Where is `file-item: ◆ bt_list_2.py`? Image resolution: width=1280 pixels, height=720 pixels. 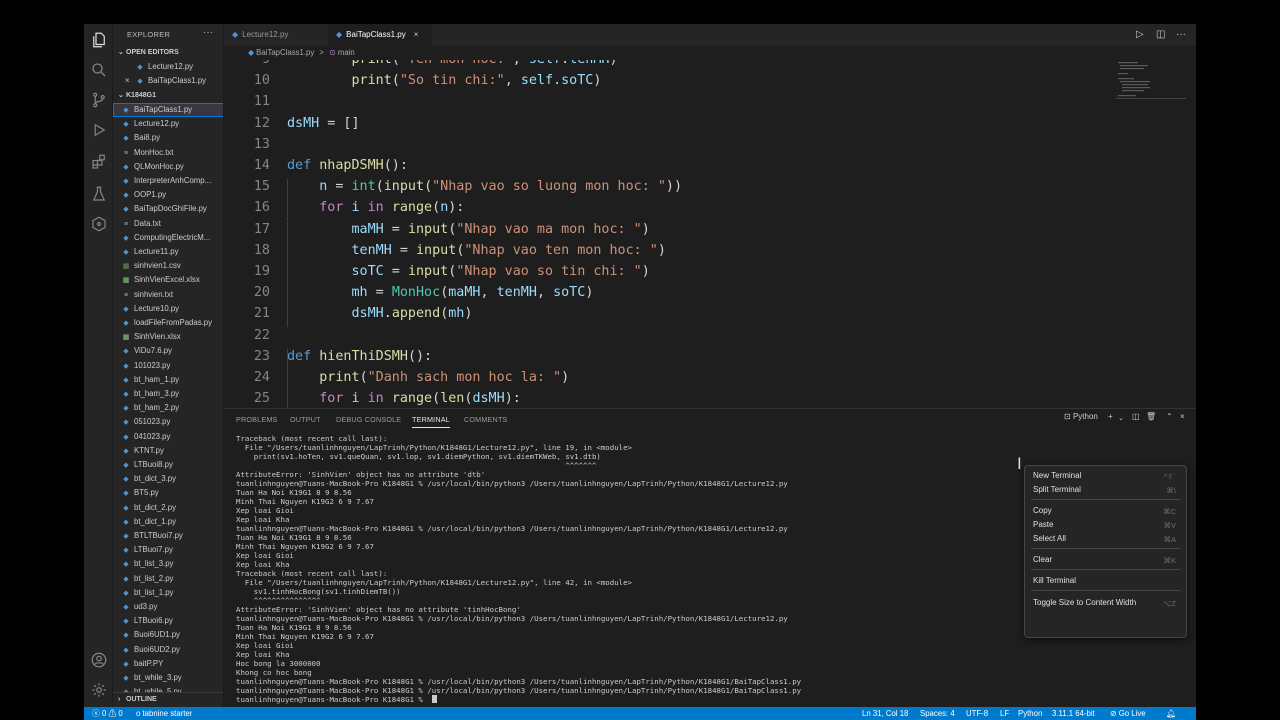 file-item: ◆ bt_list_2.py is located at coordinates (168, 579).